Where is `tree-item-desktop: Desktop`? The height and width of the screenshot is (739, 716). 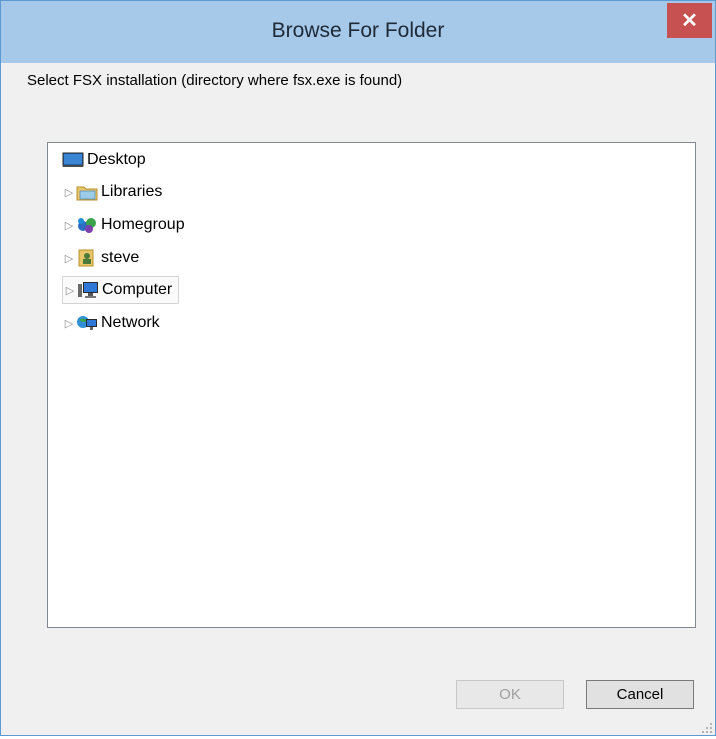
tree-item-desktop: Desktop is located at coordinates (104, 160).